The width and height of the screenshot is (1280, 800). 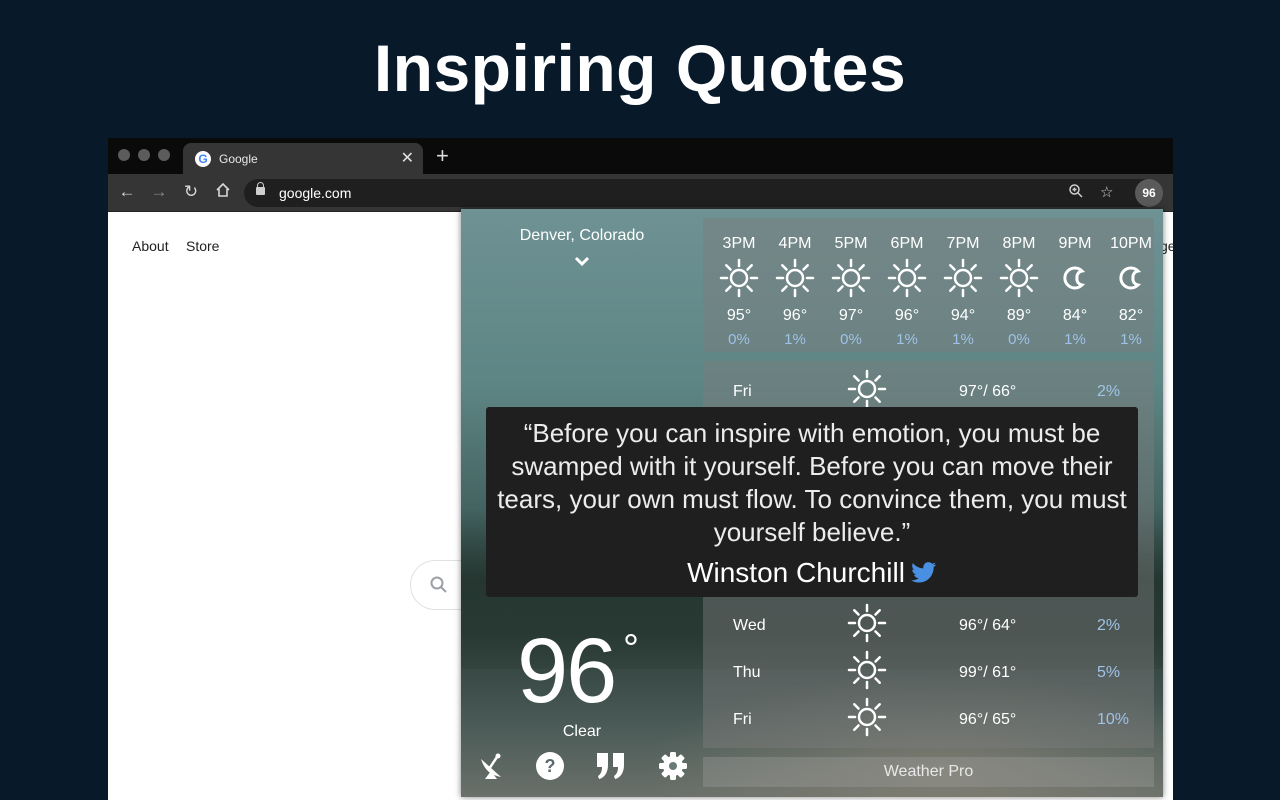 I want to click on back-arrow-icon: ←, so click(x=127, y=192).